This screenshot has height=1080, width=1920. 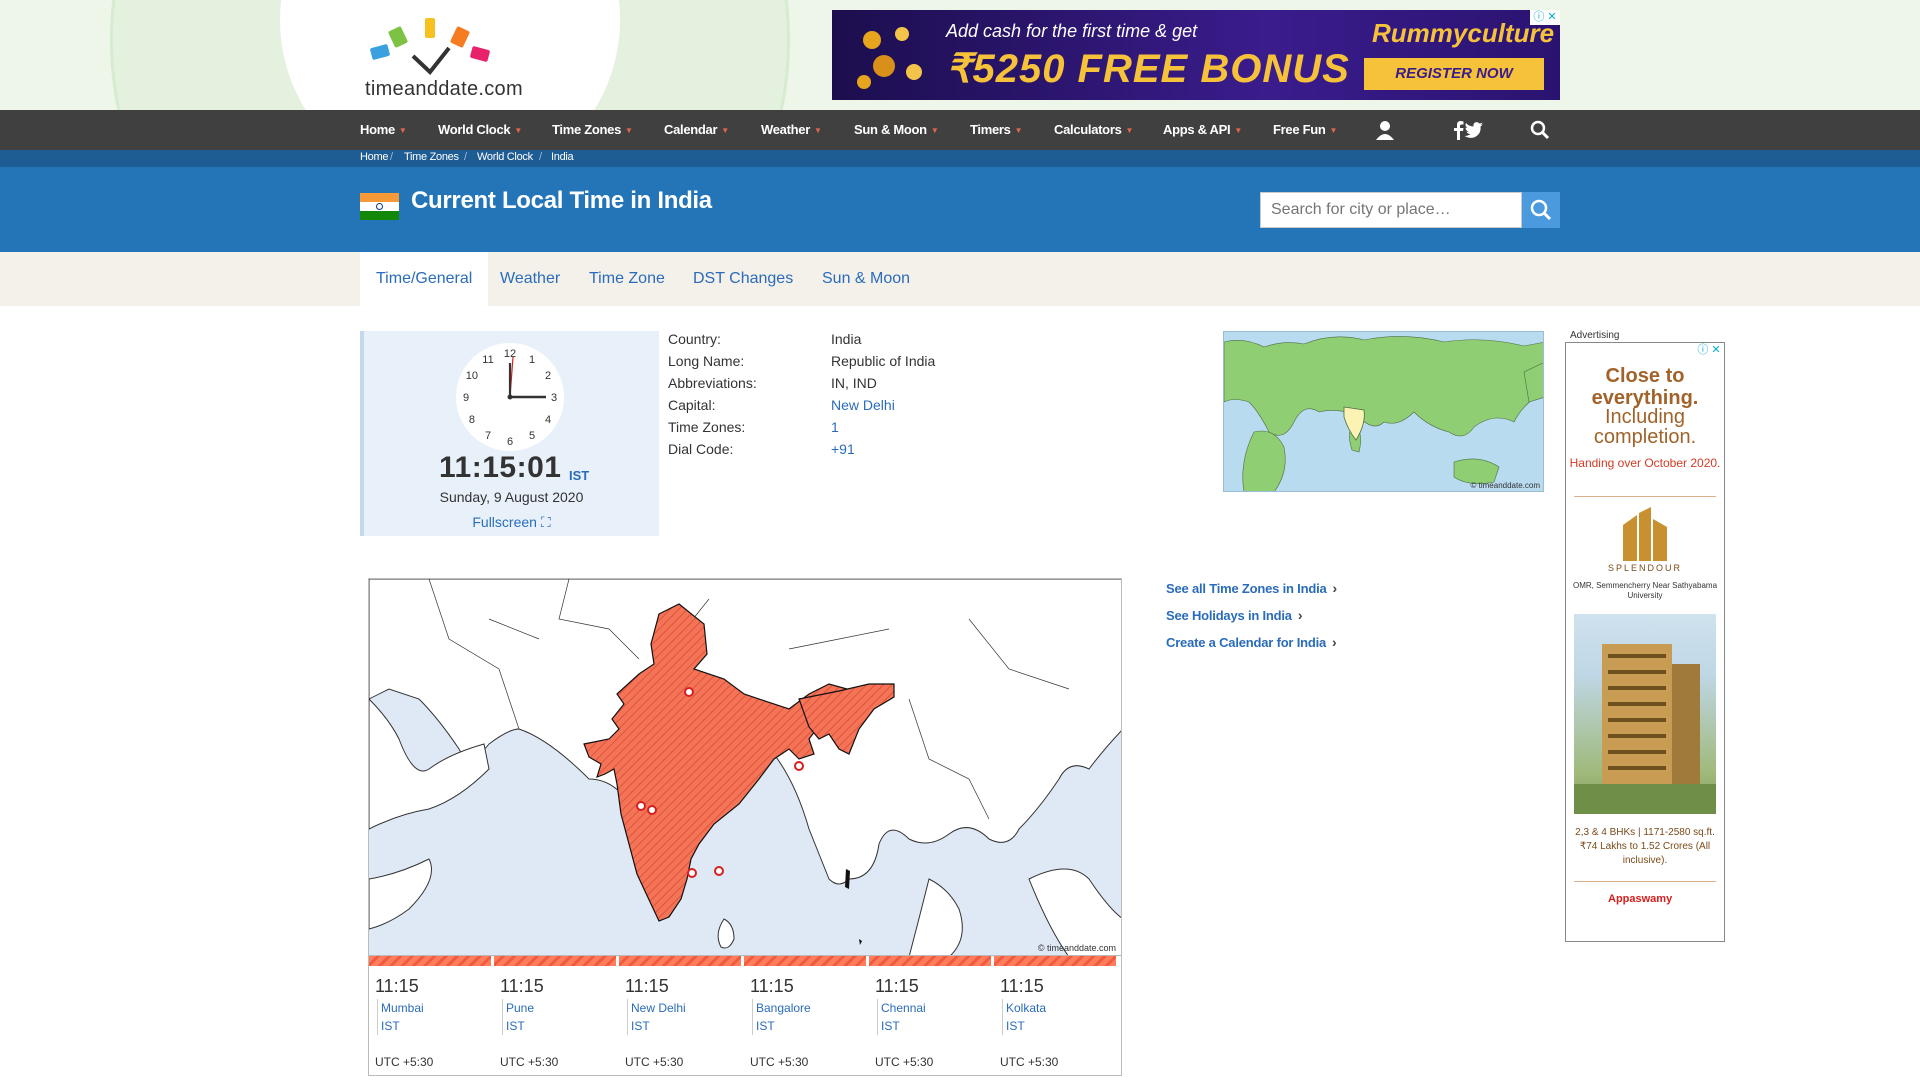 What do you see at coordinates (374, 157) in the screenshot?
I see `breadcrumb-home: Home` at bounding box center [374, 157].